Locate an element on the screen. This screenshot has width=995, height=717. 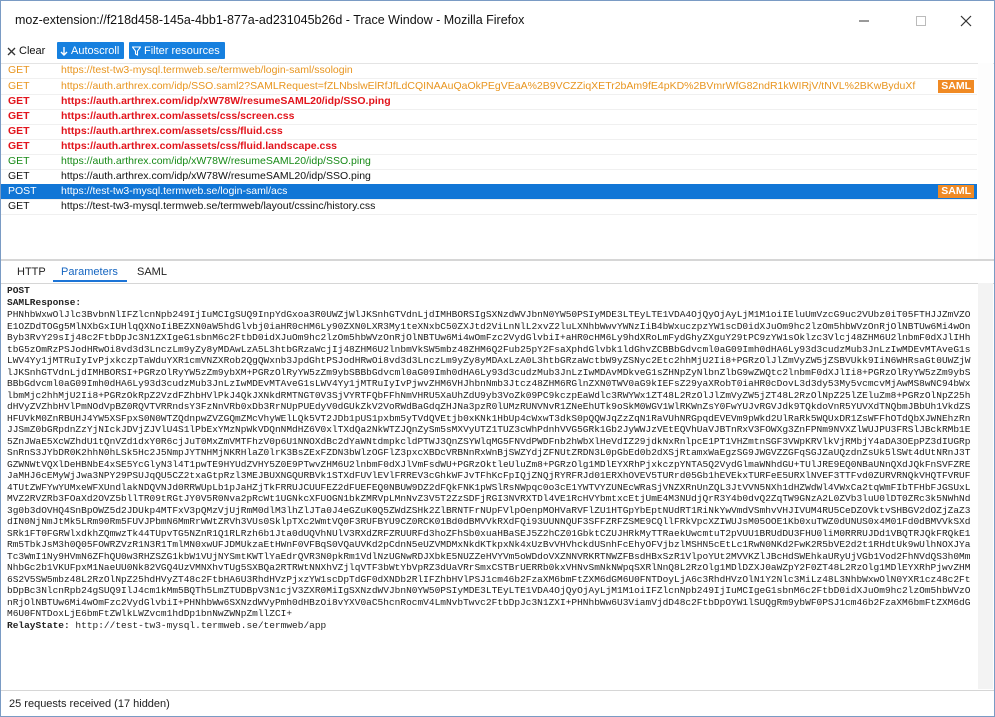
minimize-button is located at coordinates (864, 21).